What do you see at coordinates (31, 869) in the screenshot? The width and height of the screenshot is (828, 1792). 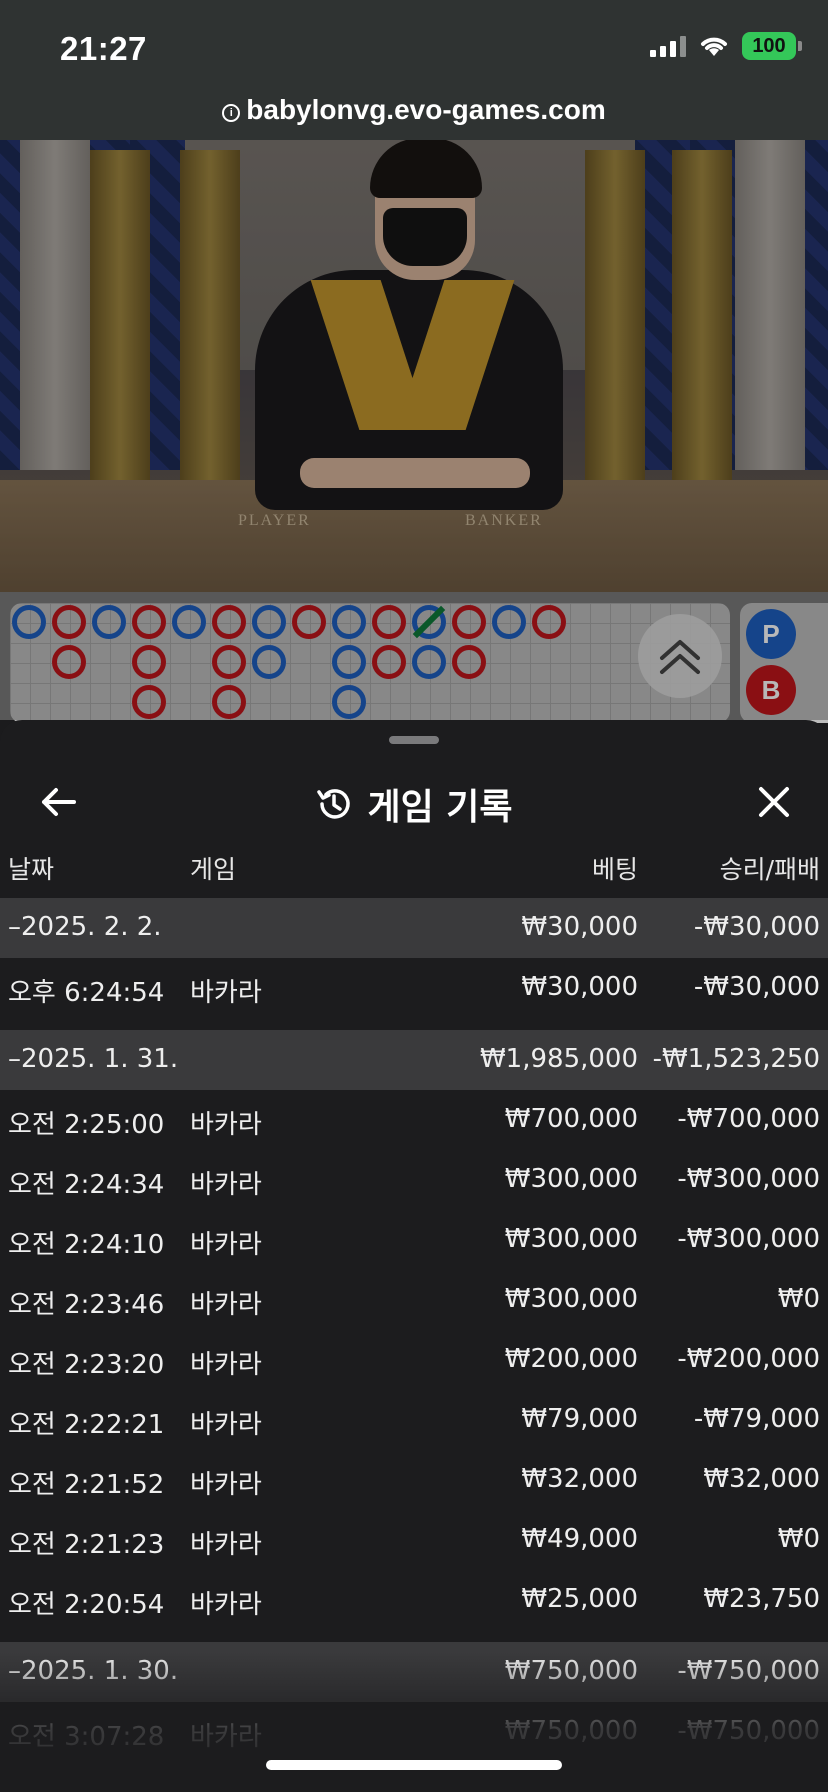 I see `column-date: 날짜` at bounding box center [31, 869].